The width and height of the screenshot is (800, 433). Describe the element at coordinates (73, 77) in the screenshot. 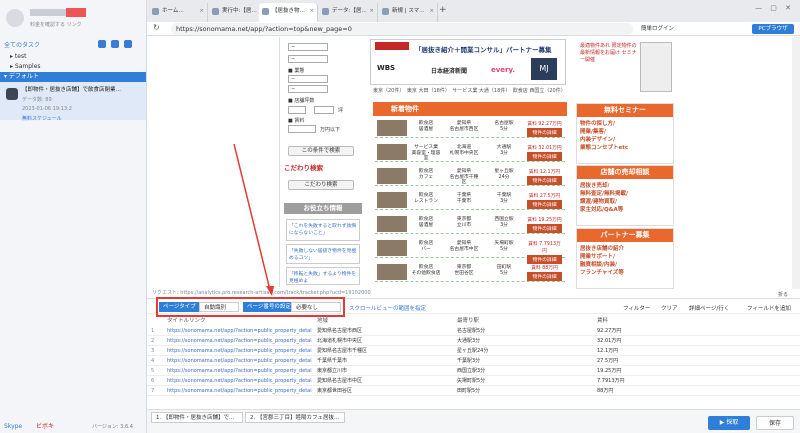

I see `tree-folder-default: ▾ デフォルト` at that location.